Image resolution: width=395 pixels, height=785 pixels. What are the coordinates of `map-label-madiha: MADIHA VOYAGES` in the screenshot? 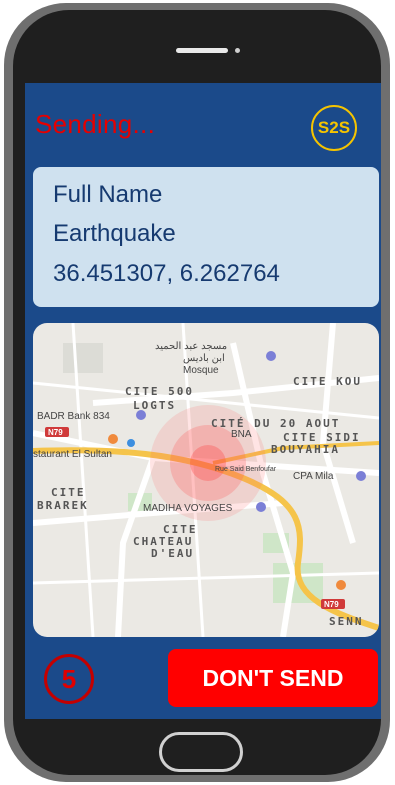 It's located at (188, 508).